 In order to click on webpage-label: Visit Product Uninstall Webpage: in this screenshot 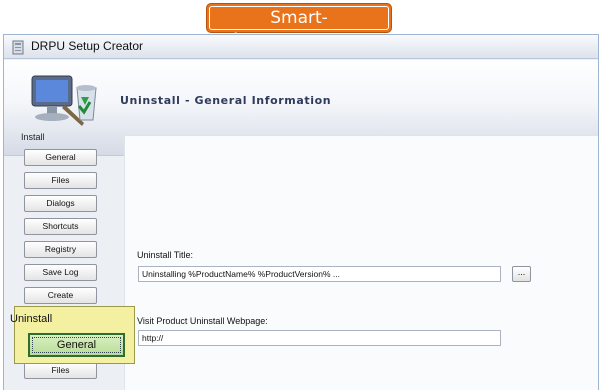, I will do `click(202, 321)`.